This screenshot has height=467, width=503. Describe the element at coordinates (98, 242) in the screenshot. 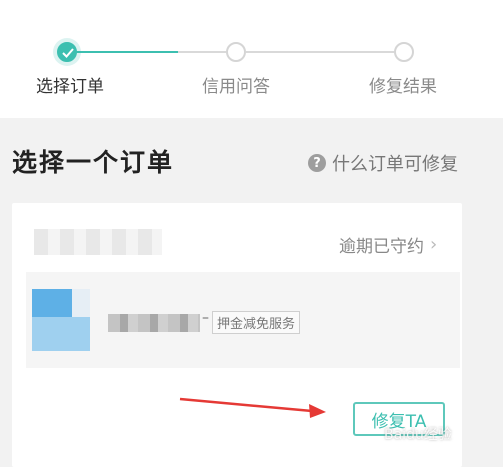

I see `blurred-merchant-name` at that location.